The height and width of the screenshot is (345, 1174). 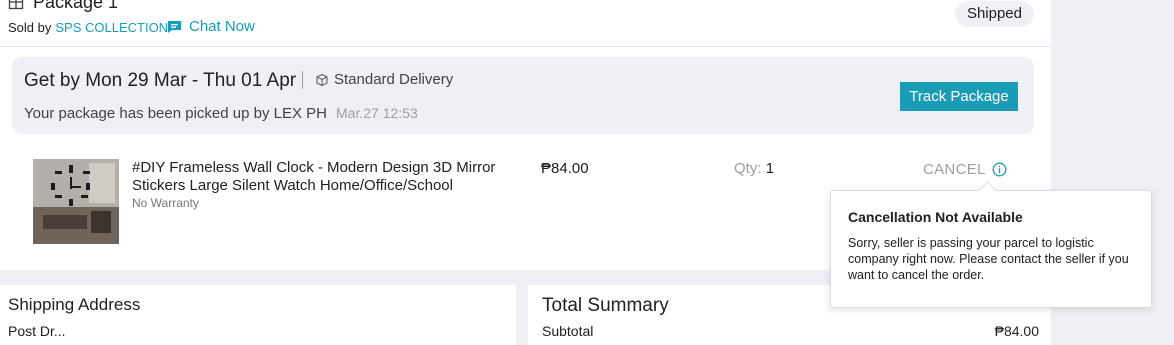 I want to click on quantity-value: 1, so click(x=770, y=168).